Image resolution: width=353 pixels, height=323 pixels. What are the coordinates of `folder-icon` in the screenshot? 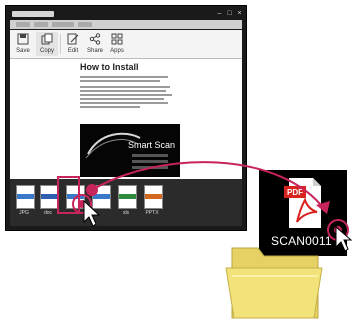 It's located at (274, 283).